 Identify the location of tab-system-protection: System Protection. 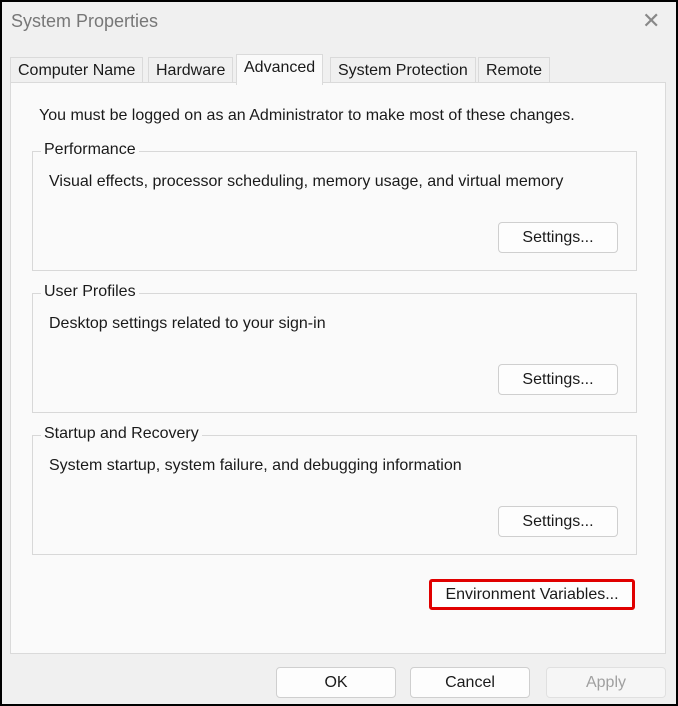
(403, 70).